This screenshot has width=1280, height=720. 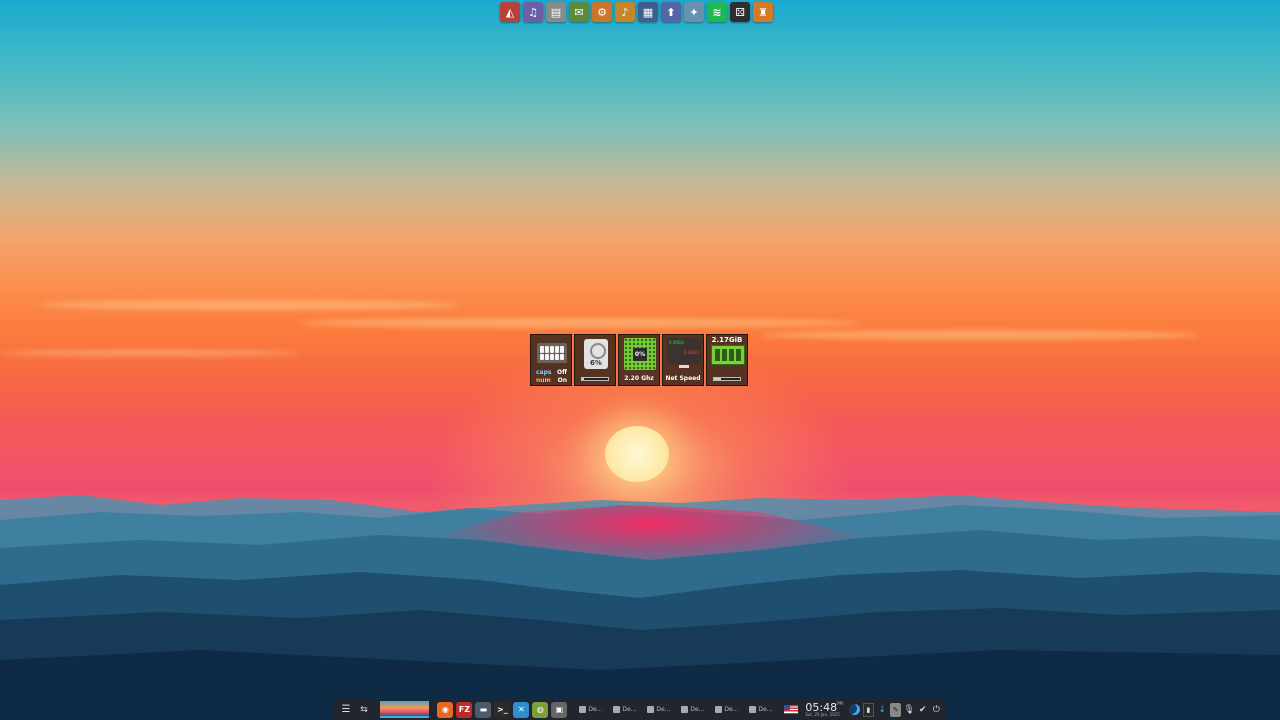 What do you see at coordinates (543, 380) in the screenshot?
I see `num-label: num` at bounding box center [543, 380].